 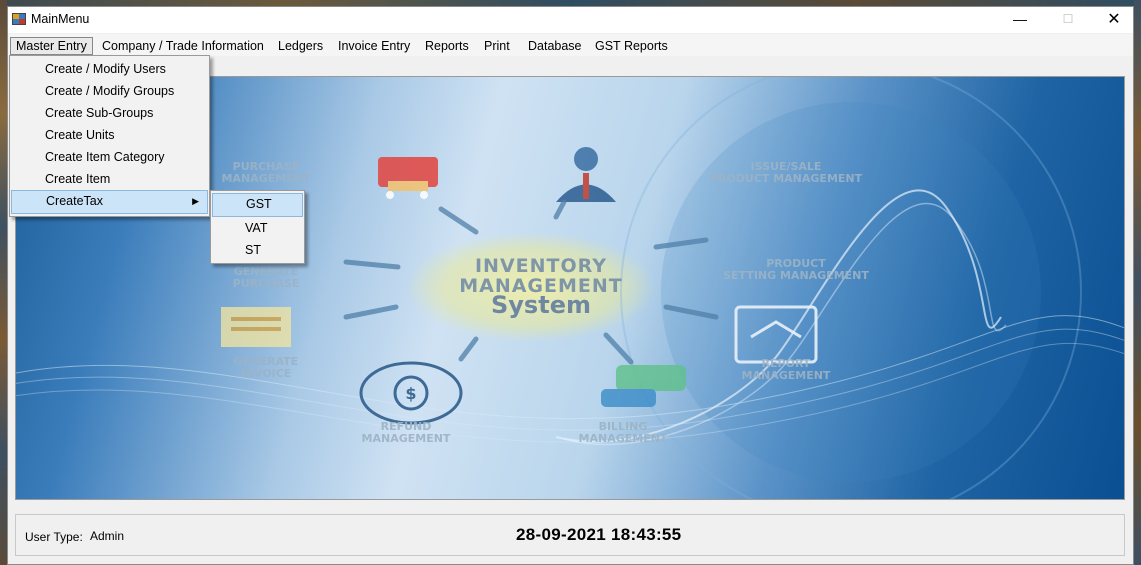 I want to click on create-tax-submenu: GST VAT ST, so click(x=257, y=227).